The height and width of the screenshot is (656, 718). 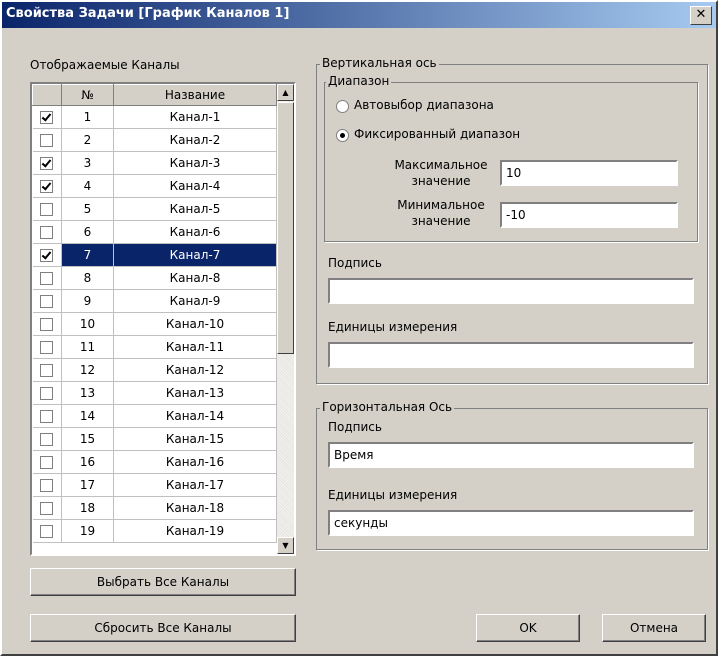 I want to click on select-all-button: Выбрать Все Каналы, so click(x=163, y=582).